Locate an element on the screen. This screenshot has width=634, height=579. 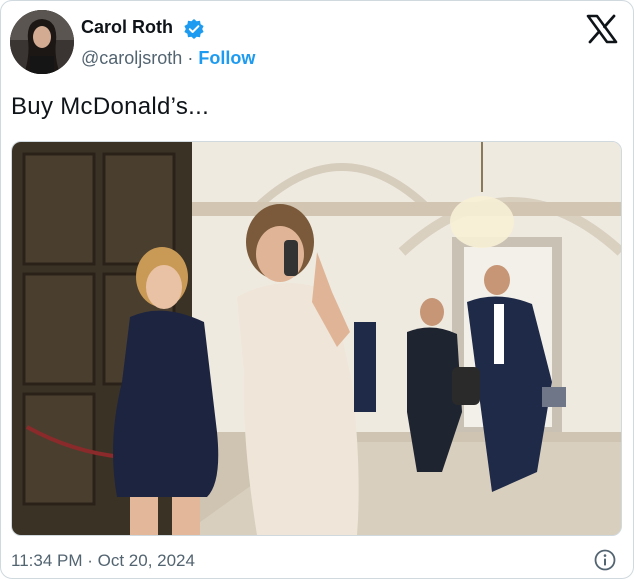
author-handle: @caroljsroth is located at coordinates (131, 58).